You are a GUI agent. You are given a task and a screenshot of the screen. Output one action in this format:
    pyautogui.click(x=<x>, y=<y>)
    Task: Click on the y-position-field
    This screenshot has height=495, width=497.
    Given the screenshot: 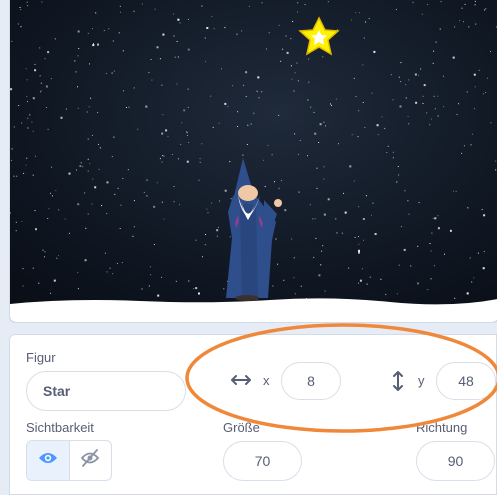 What is the action you would take?
    pyautogui.click(x=466, y=381)
    